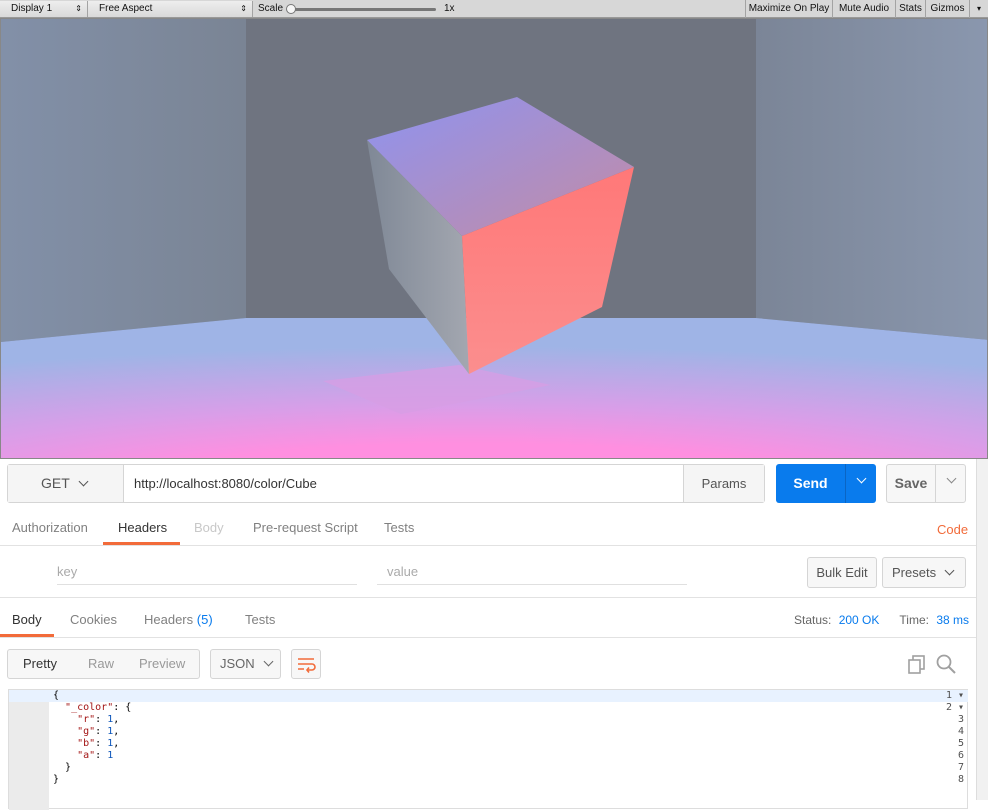  I want to click on tab-response-headers-label: Headers, so click(169, 619).